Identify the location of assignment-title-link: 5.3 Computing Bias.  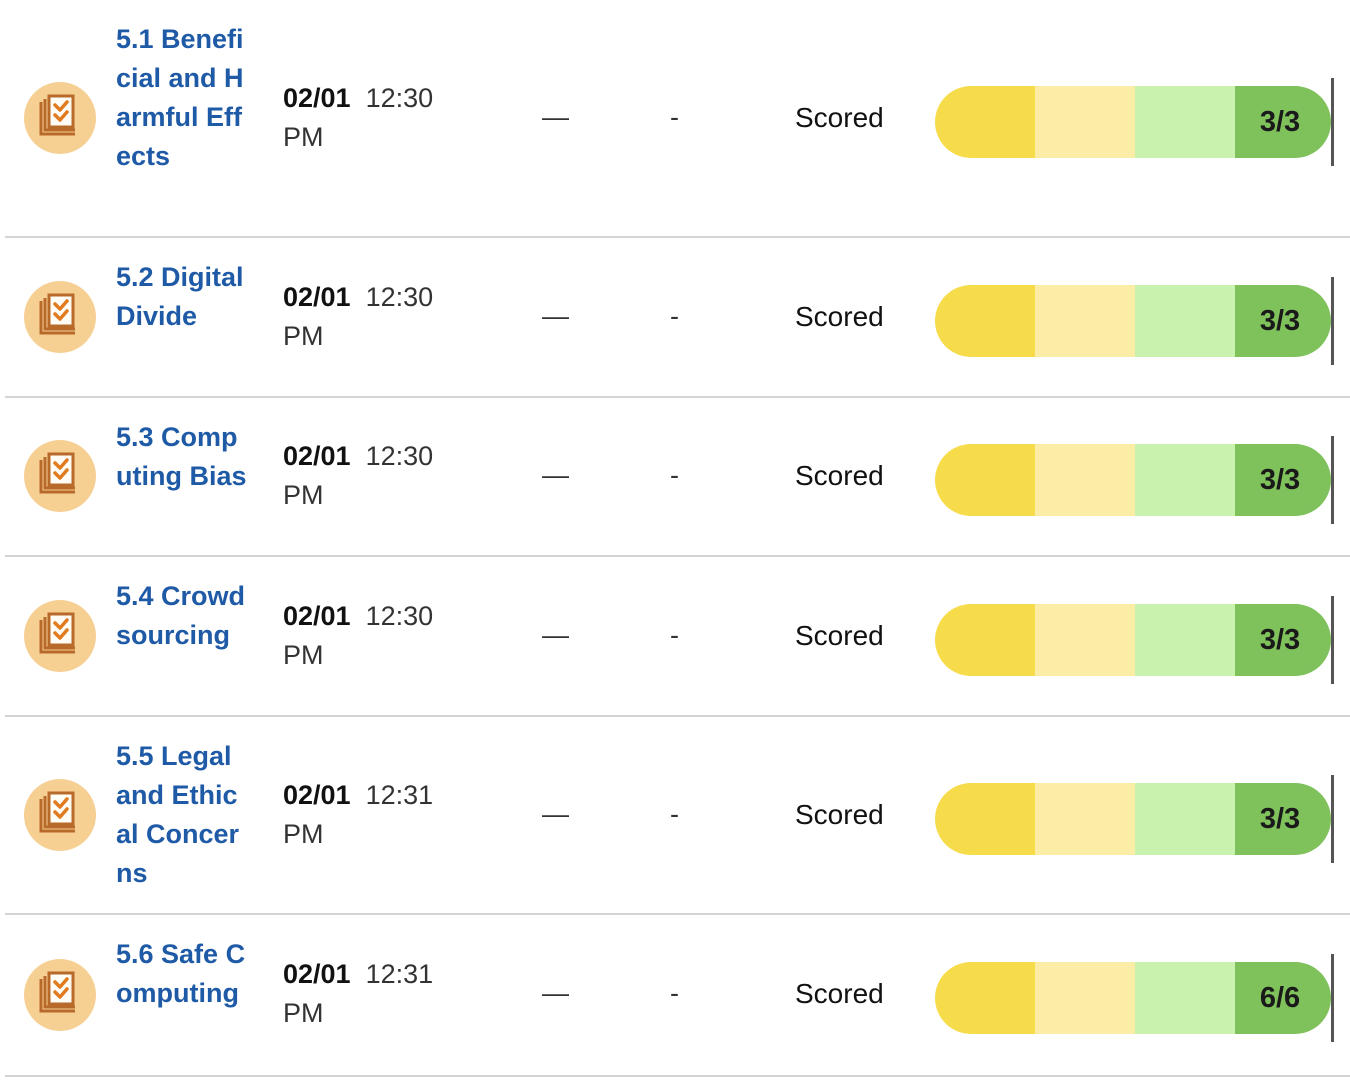
(182, 457).